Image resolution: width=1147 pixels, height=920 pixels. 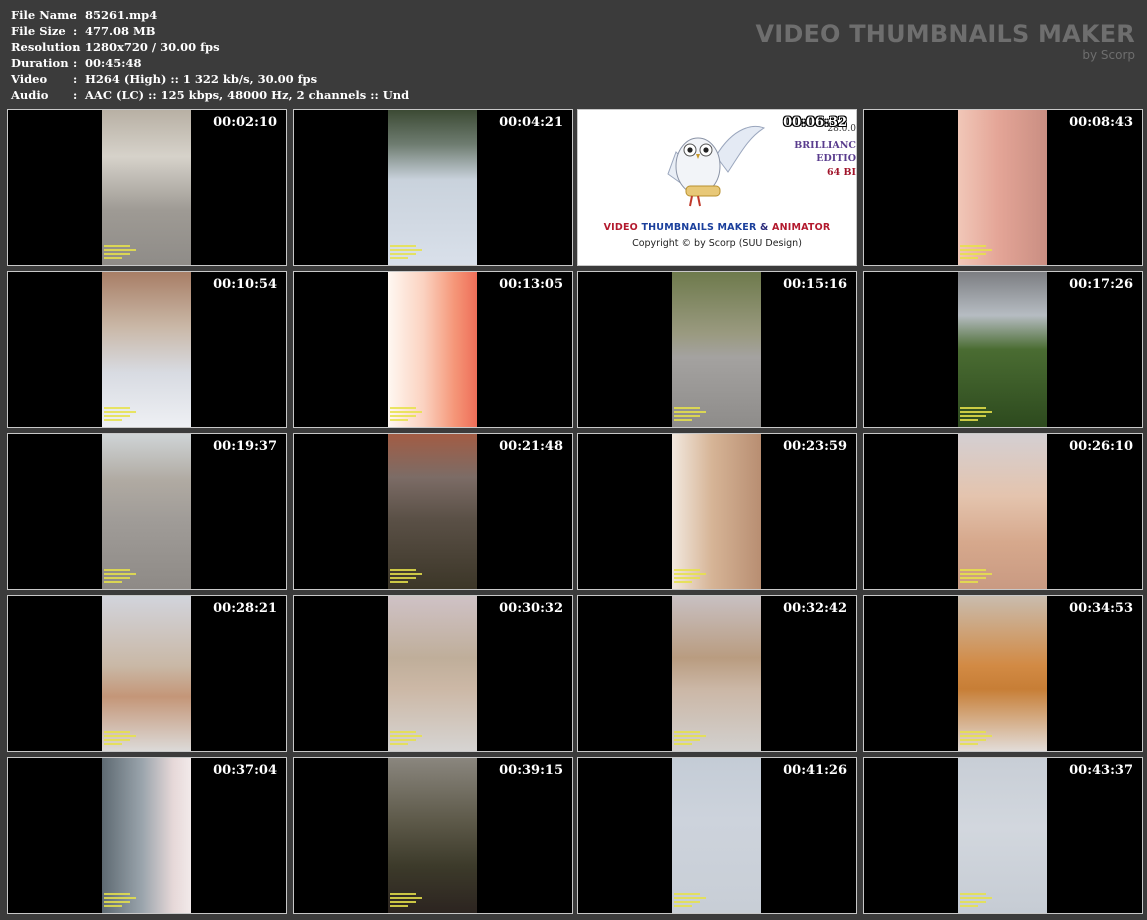 I want to click on file-info-value: H264 (High) :: 1 322 kb/s, 30.00 fps, so click(x=201, y=79).